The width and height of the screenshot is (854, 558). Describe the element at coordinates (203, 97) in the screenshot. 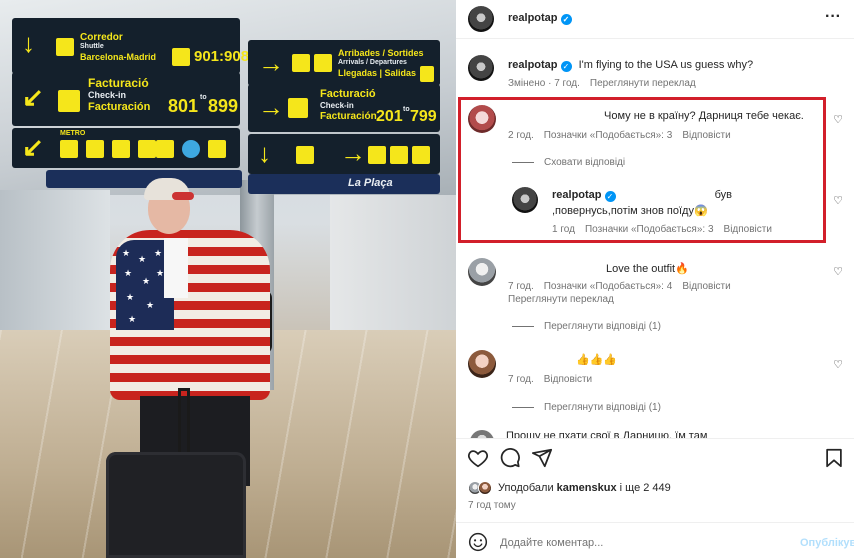

I see `sign-text: to` at that location.